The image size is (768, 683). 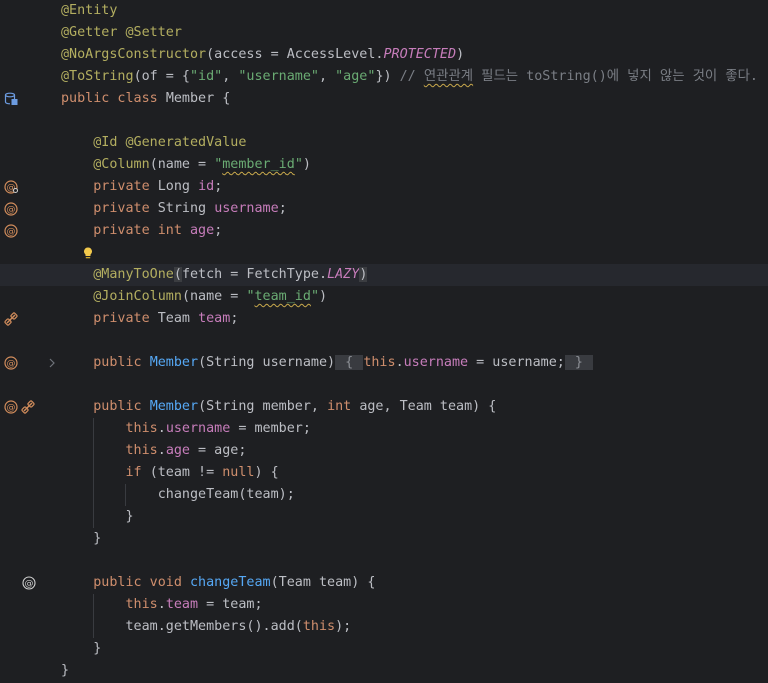 What do you see at coordinates (384, 605) in the screenshot?
I see `code-line: this.team = team;` at bounding box center [384, 605].